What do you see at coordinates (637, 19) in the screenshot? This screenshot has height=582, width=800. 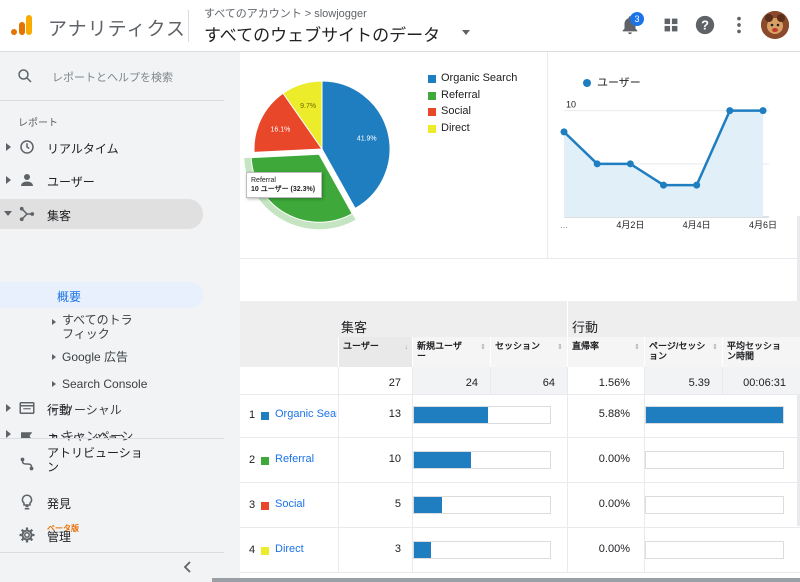 I see `notification-badge: 3` at bounding box center [637, 19].